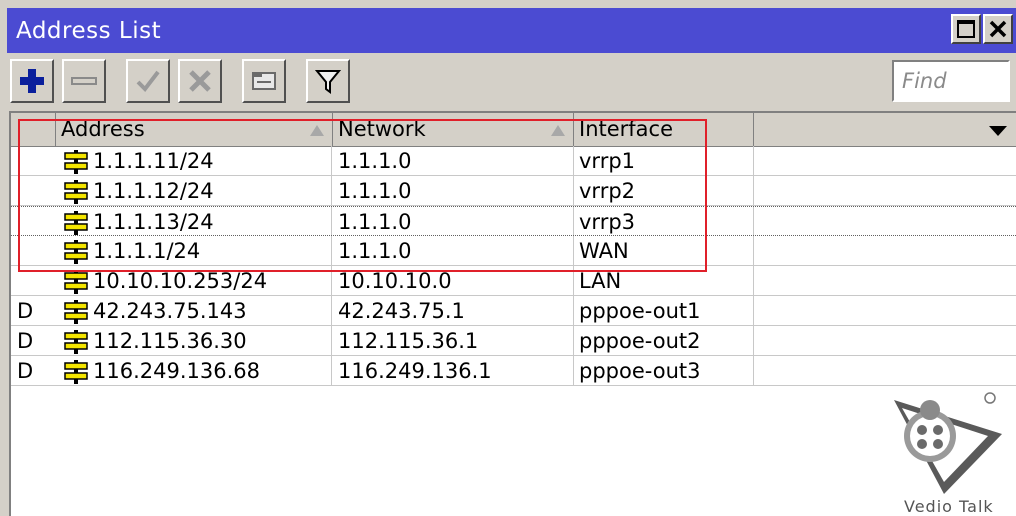 This screenshot has height=516, width=1016. I want to click on check-icon, so click(148, 81).